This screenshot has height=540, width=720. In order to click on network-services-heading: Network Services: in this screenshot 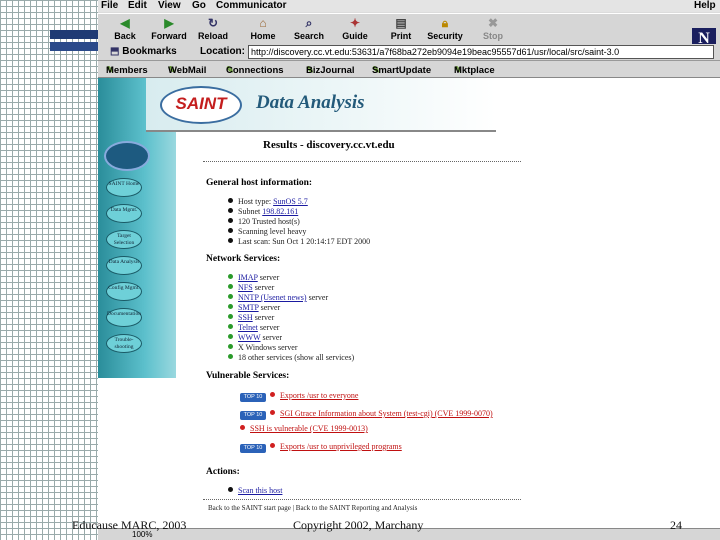, I will do `click(243, 259)`.